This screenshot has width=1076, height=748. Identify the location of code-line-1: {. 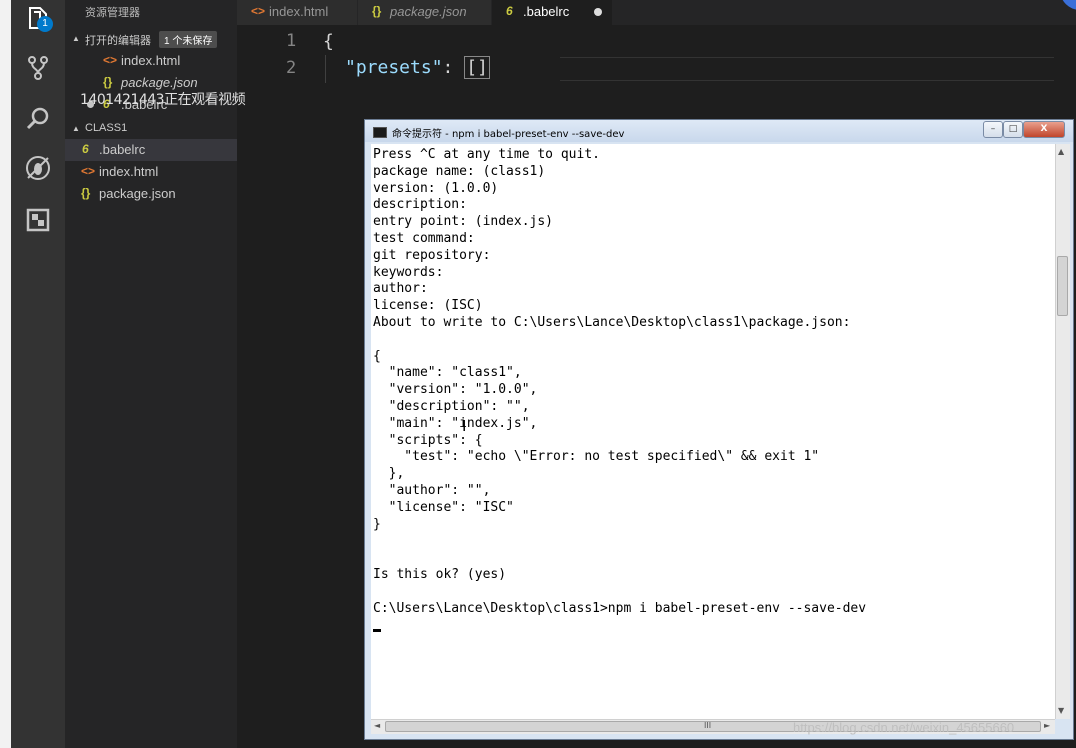
(328, 41).